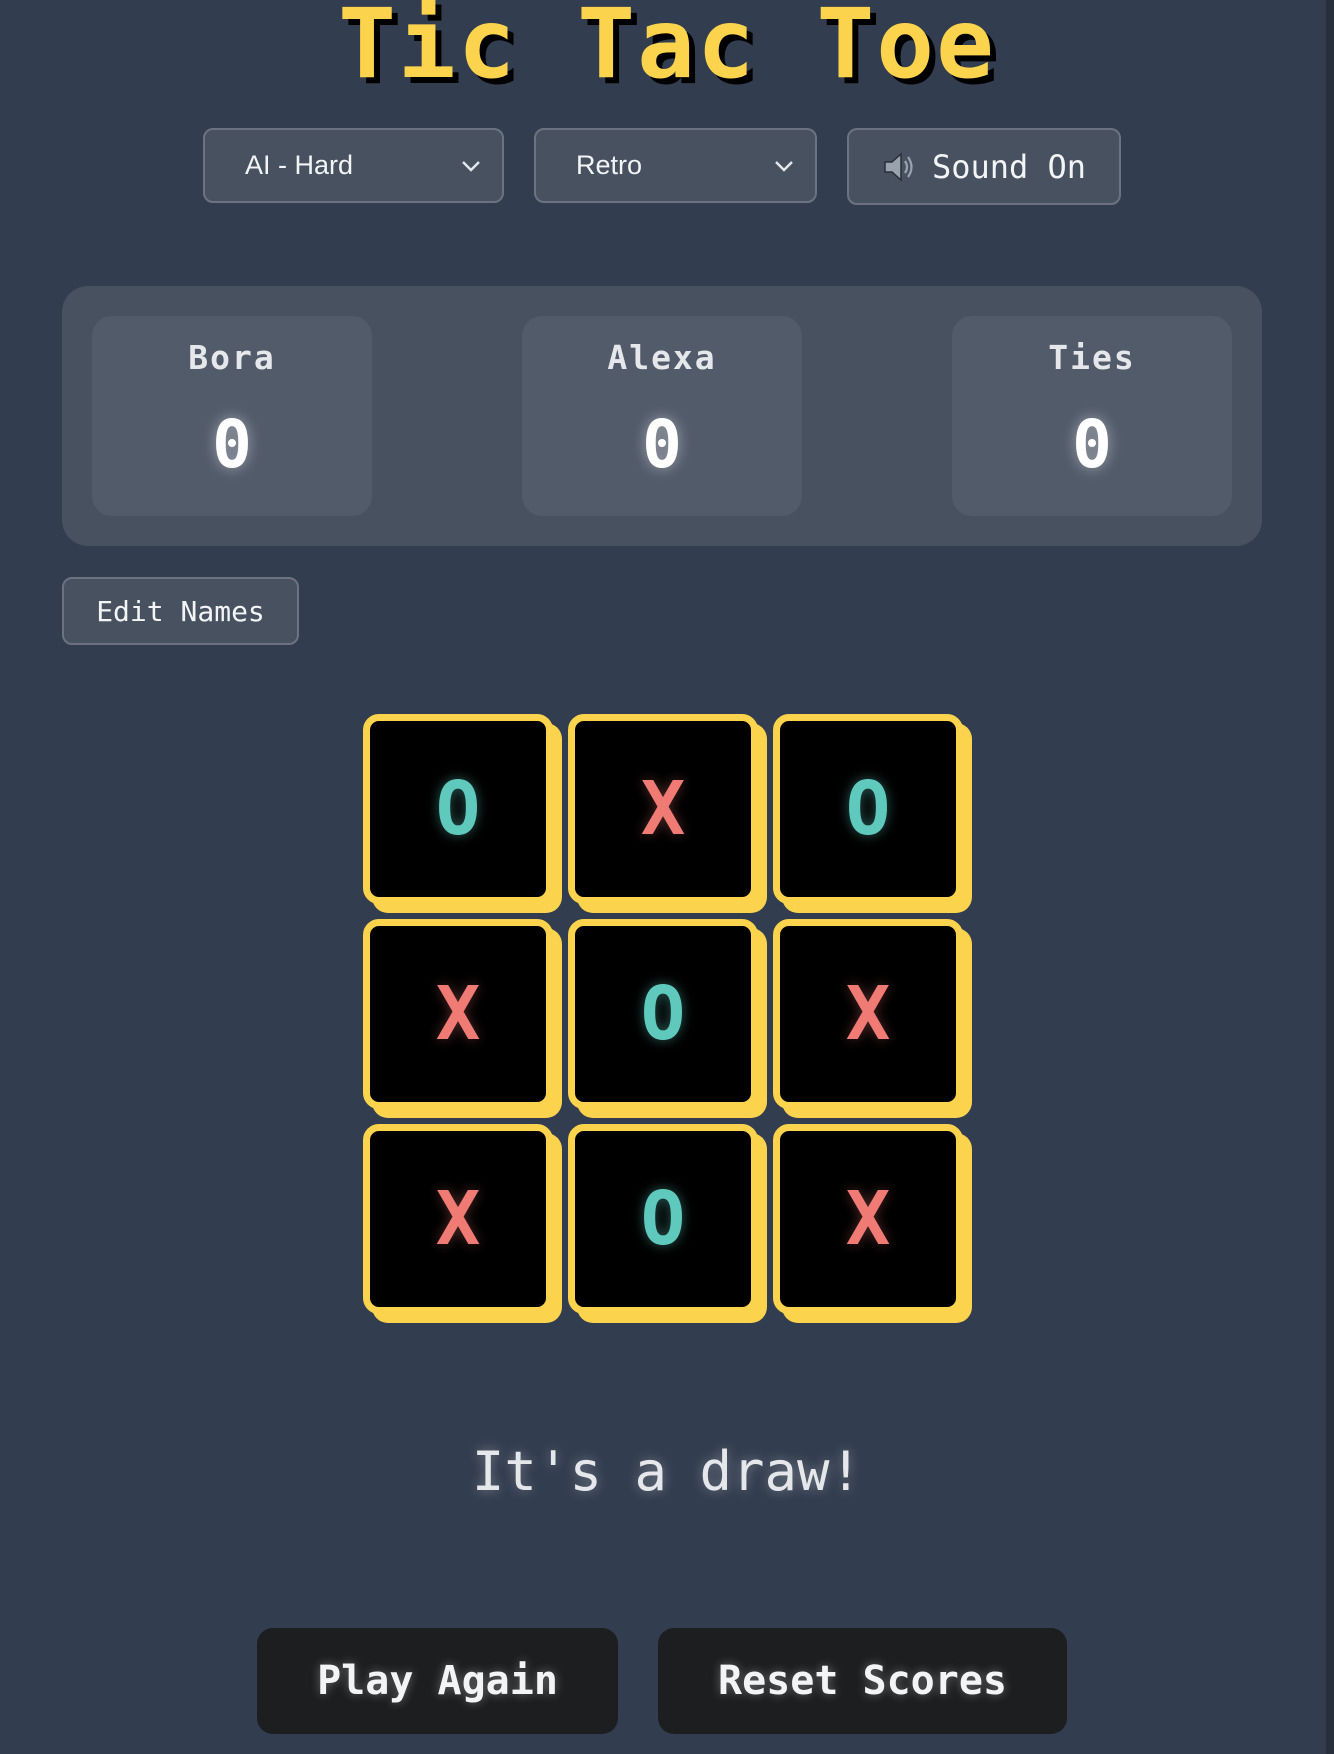  What do you see at coordinates (898, 166) in the screenshot?
I see `speaker-icon` at bounding box center [898, 166].